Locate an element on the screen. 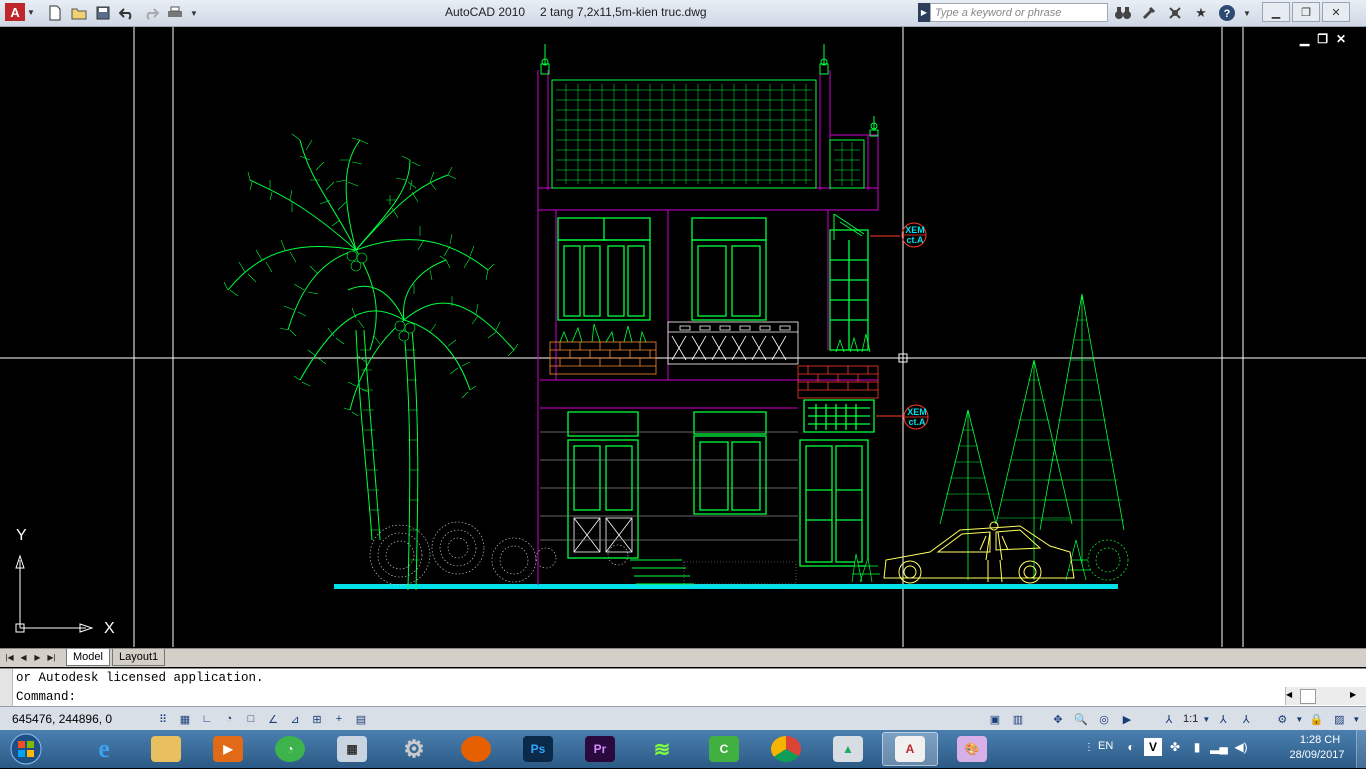  pan-icon: ✥ is located at coordinates (1058, 719).